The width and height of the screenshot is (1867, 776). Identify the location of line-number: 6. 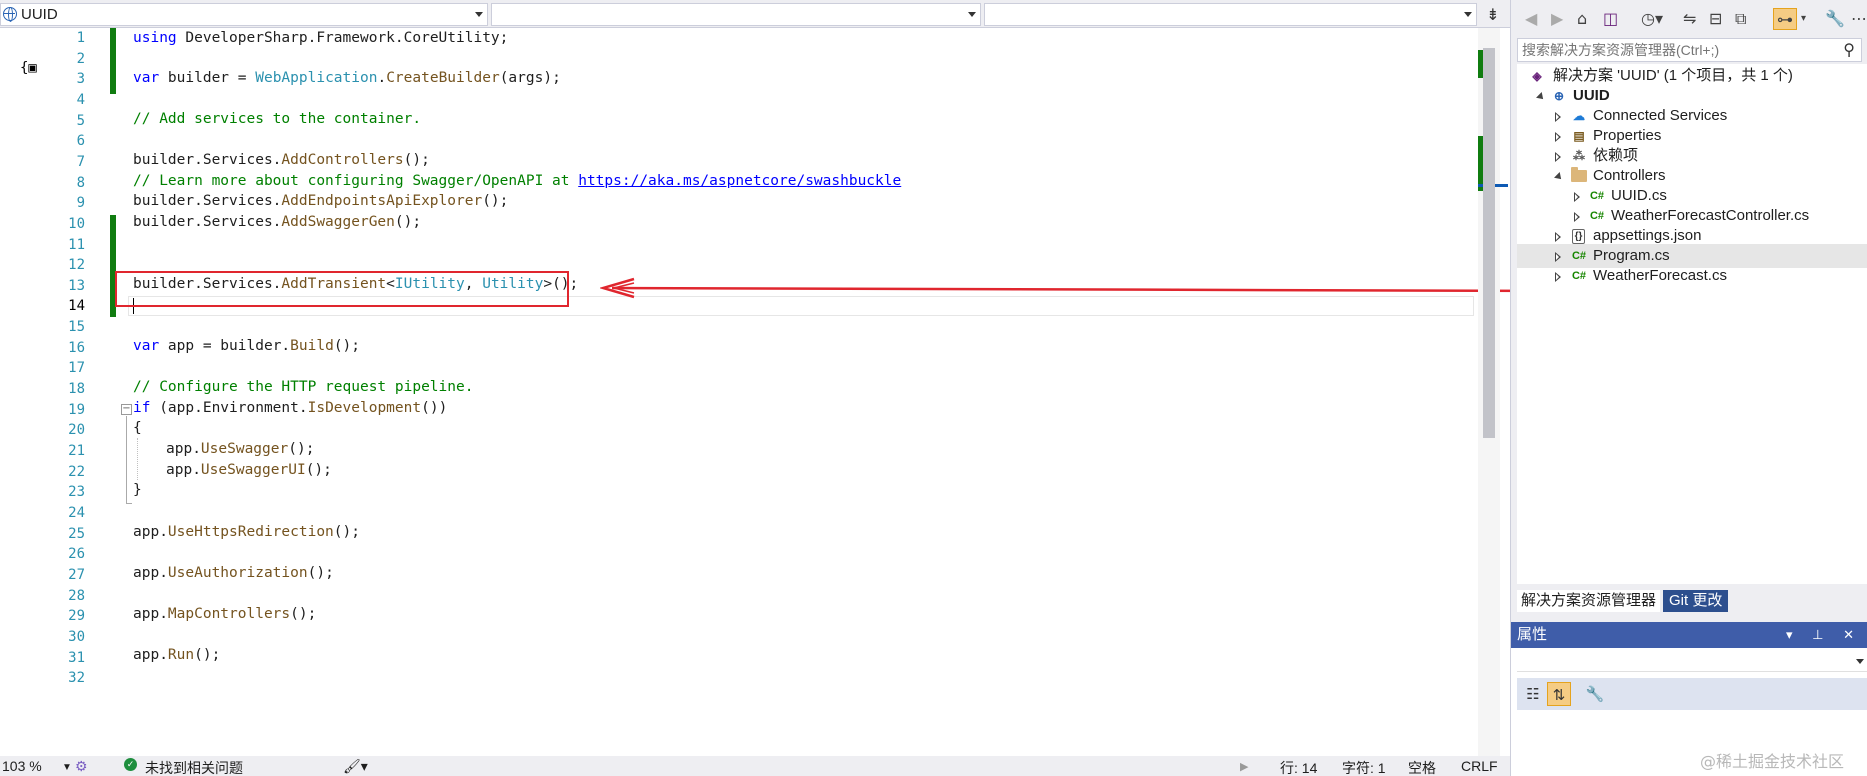
(80, 141).